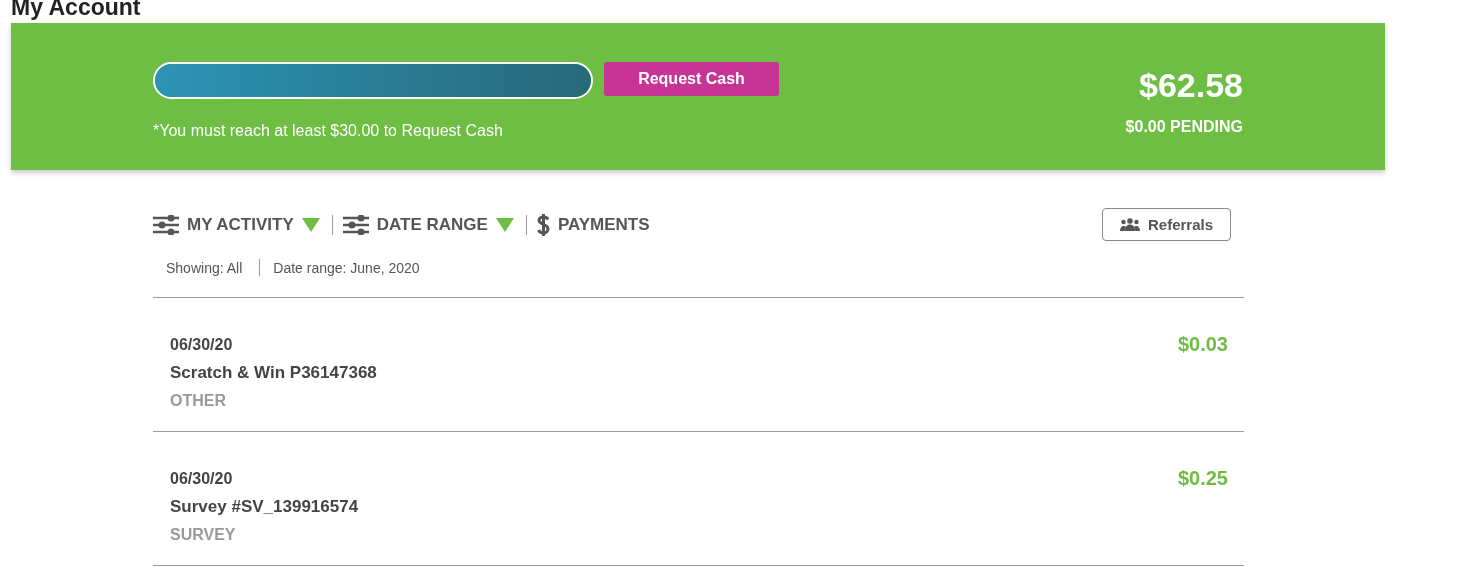 The height and width of the screenshot is (579, 1461). Describe the element at coordinates (1202, 479) in the screenshot. I see `transaction-amount: $0.25` at that location.